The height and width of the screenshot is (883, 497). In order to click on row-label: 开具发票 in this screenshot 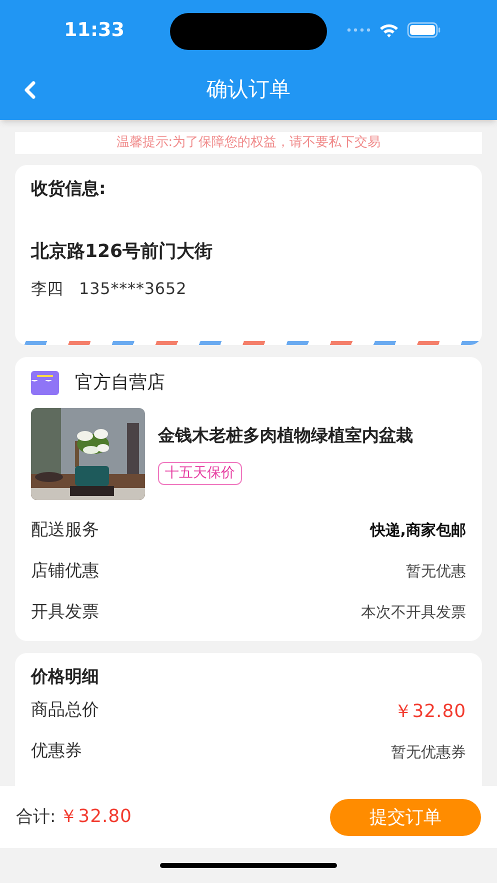, I will do `click(65, 612)`.